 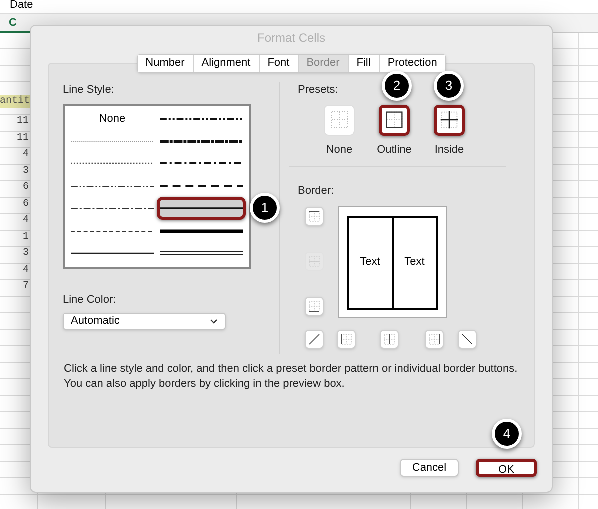 What do you see at coordinates (26, 287) in the screenshot?
I see `table-cell-text: 7` at bounding box center [26, 287].